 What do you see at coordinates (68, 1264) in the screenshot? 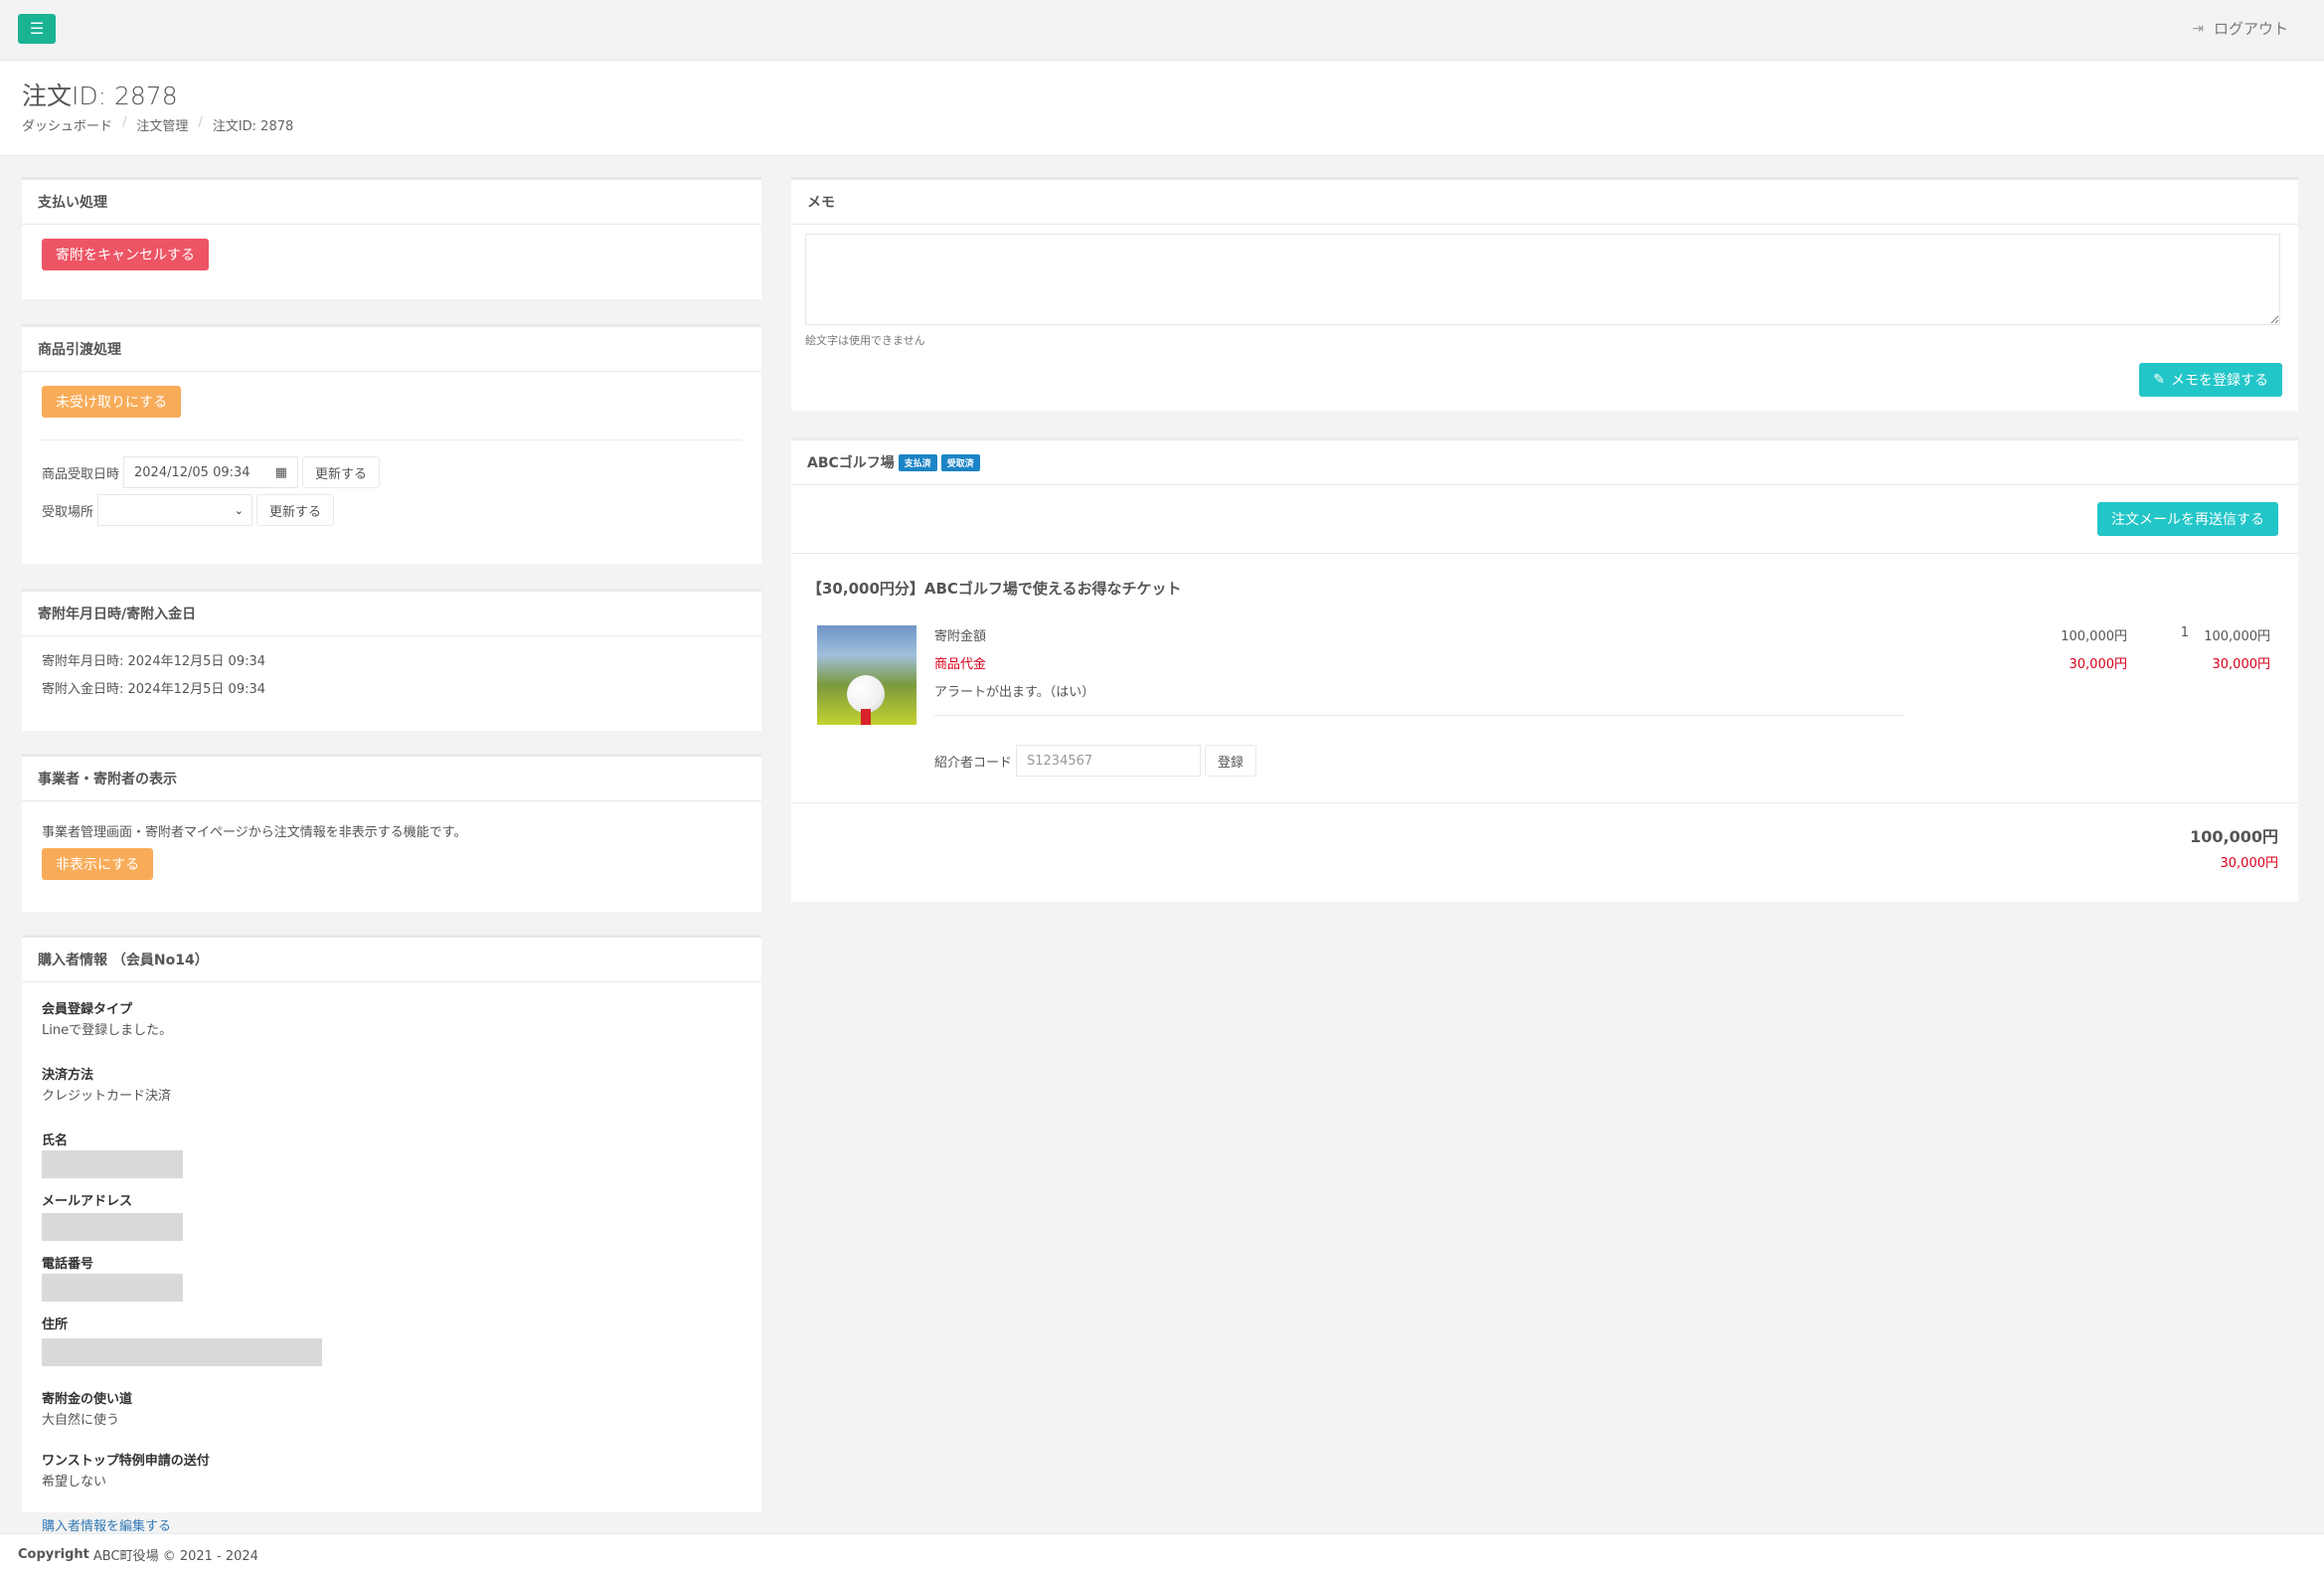
I see `phone-label: 電話番号` at bounding box center [68, 1264].